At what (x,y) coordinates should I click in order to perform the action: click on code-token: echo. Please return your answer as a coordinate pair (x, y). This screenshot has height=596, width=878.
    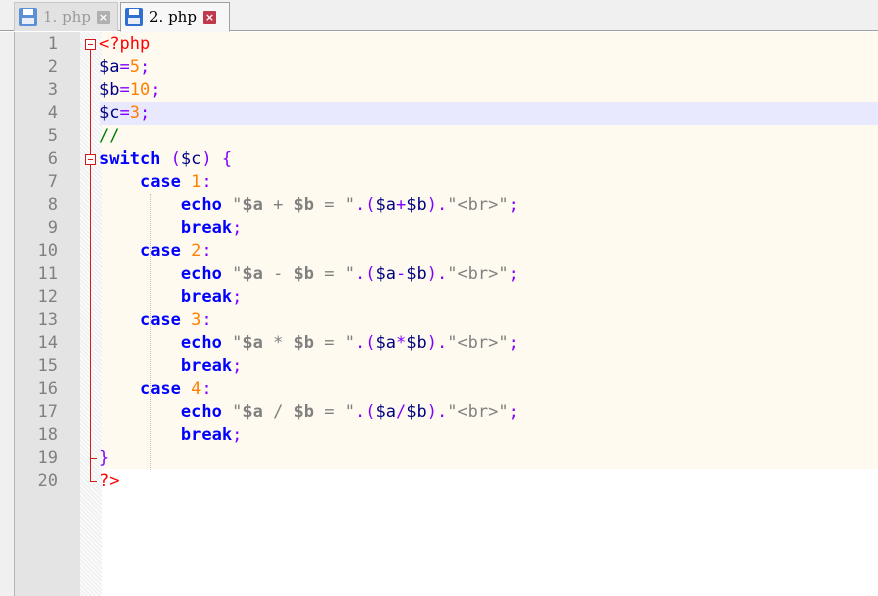
    Looking at the image, I should click on (201, 343).